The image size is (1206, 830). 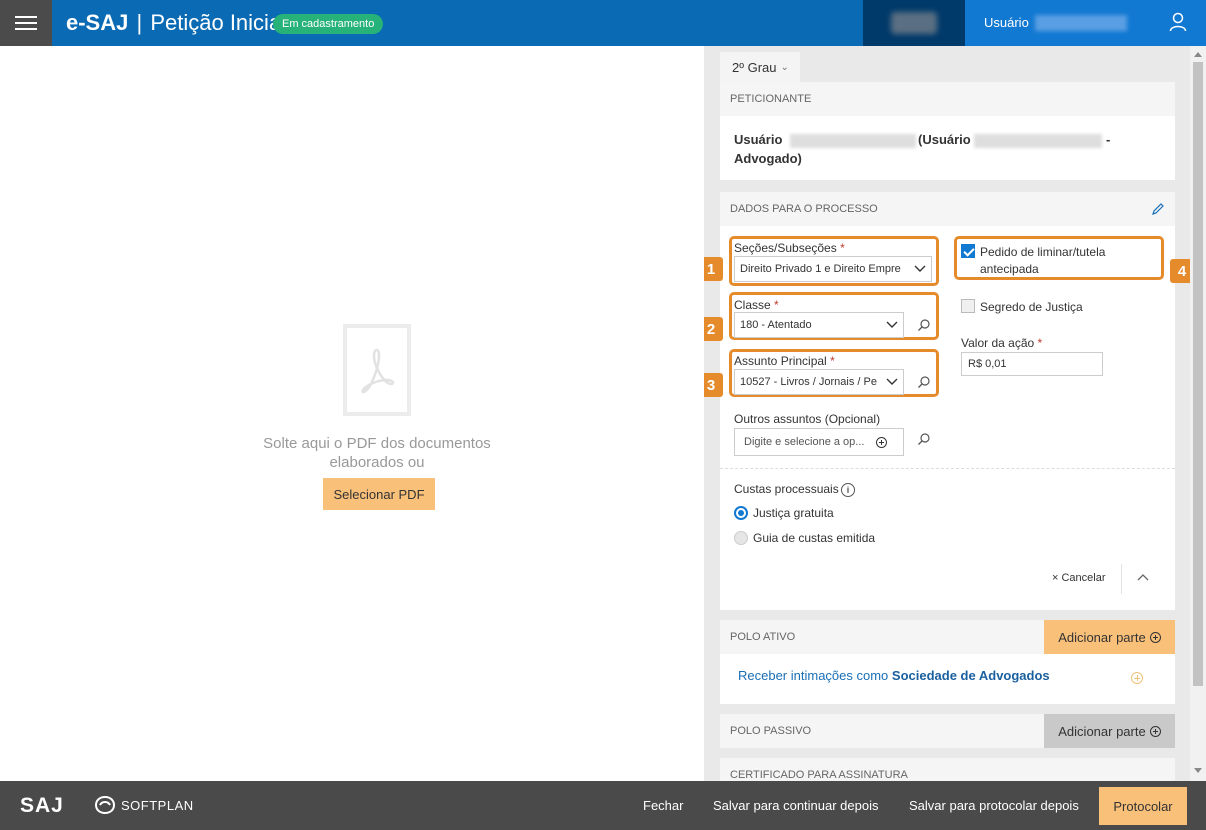 I want to click on assunto-select: 10527 - Livros / Jornais / Pe, so click(x=819, y=382).